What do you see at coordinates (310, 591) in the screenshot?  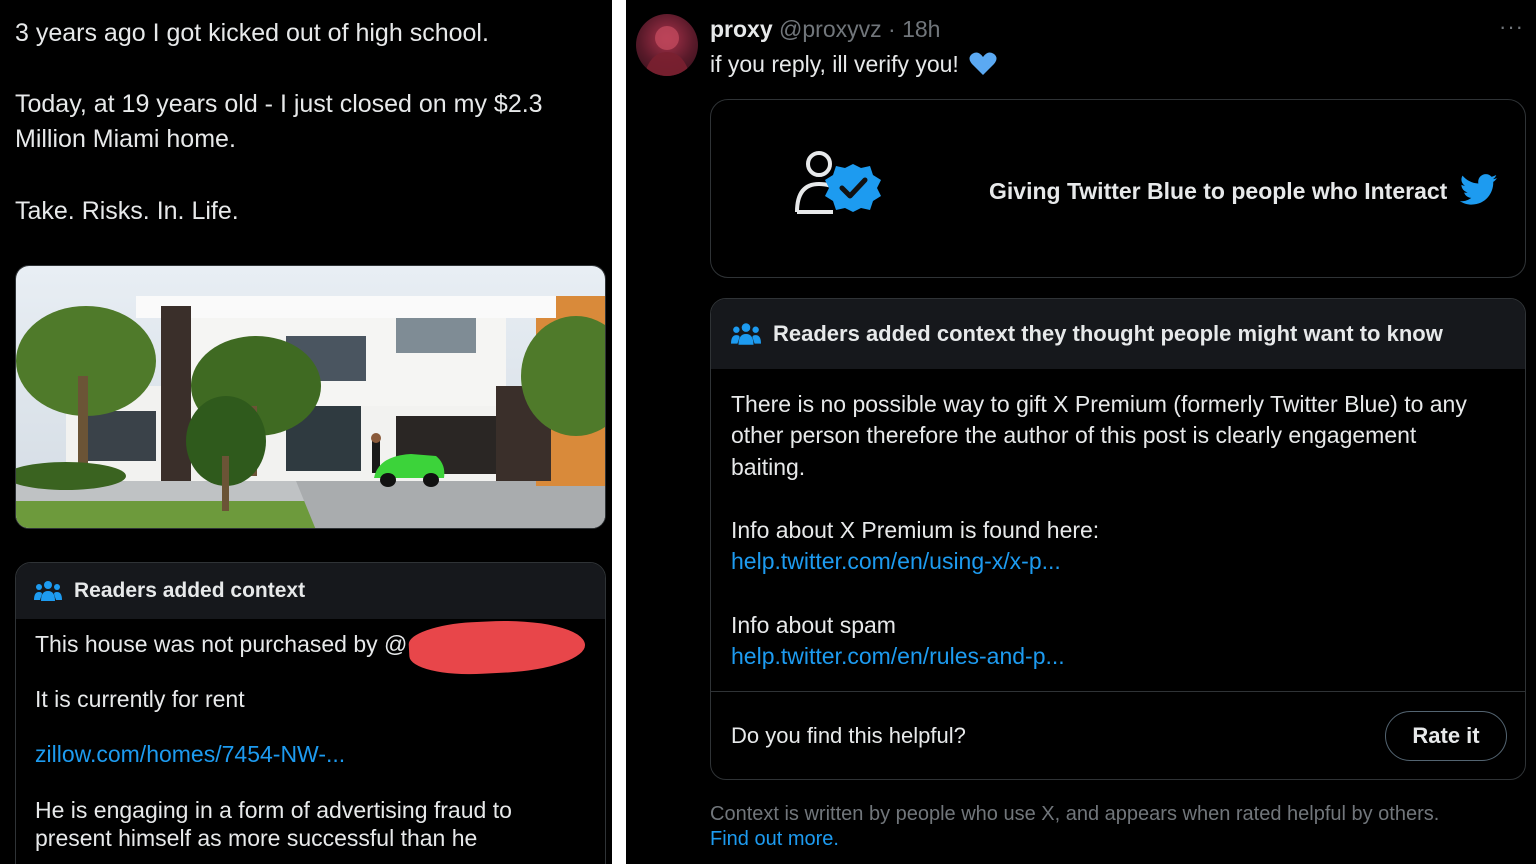 I see `note-header: Readers added context` at bounding box center [310, 591].